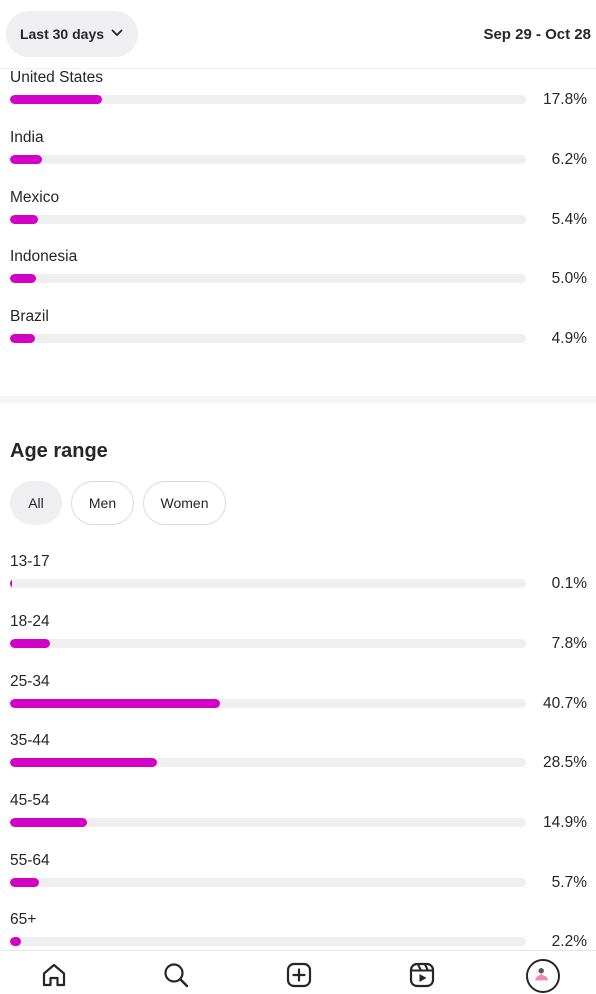  I want to click on row-label: Mexico, so click(35, 197).